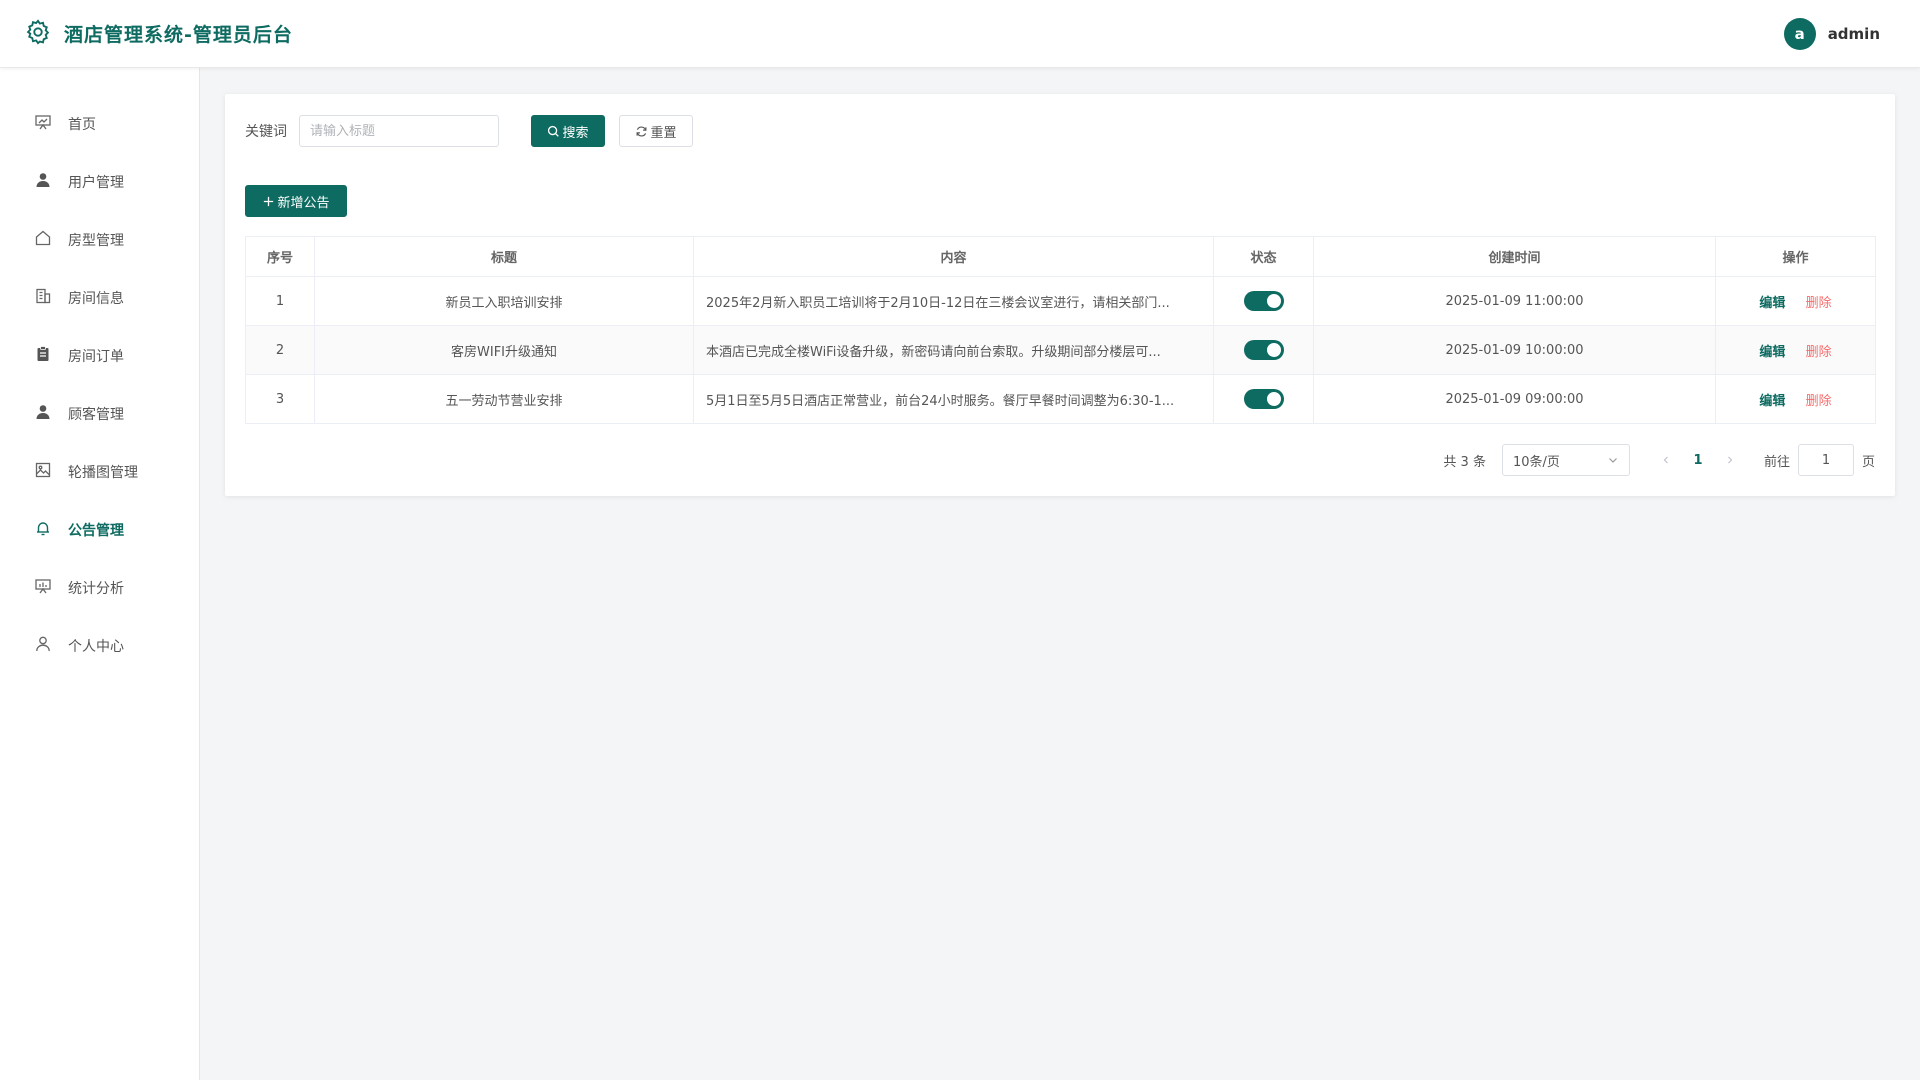  I want to click on chevron-right-icon, so click(1730, 460).